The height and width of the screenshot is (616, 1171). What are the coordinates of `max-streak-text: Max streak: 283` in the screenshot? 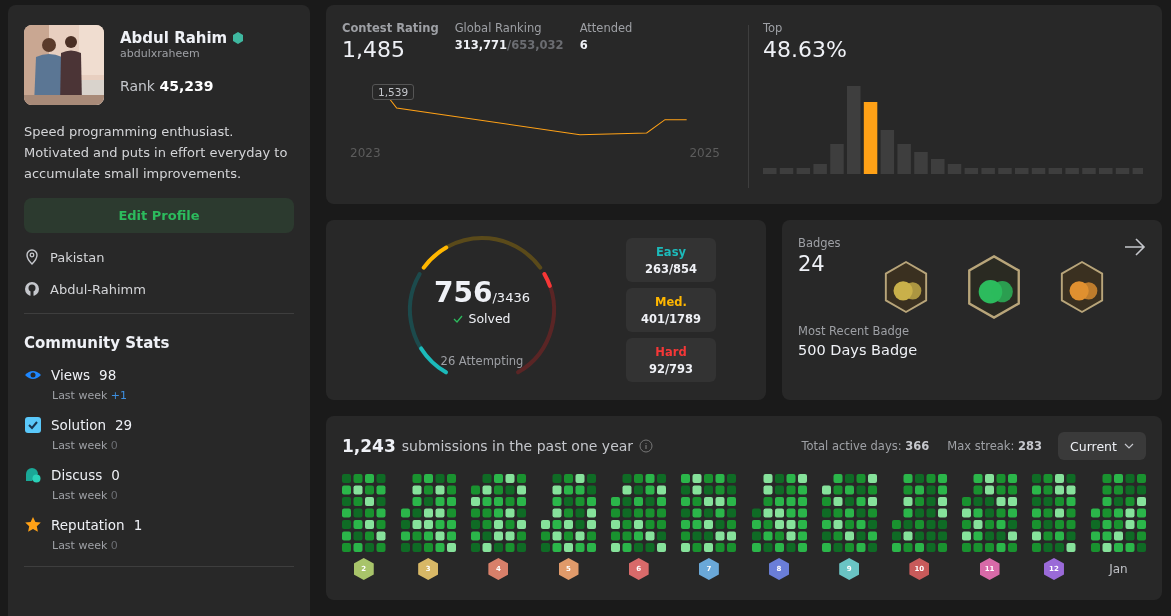 It's located at (994, 446).